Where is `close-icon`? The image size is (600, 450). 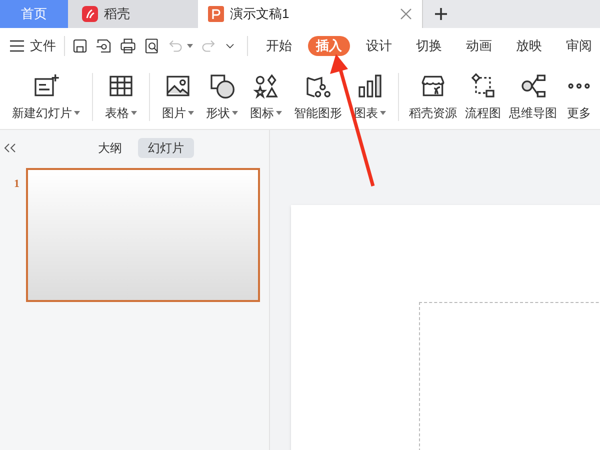
close-icon is located at coordinates (406, 14).